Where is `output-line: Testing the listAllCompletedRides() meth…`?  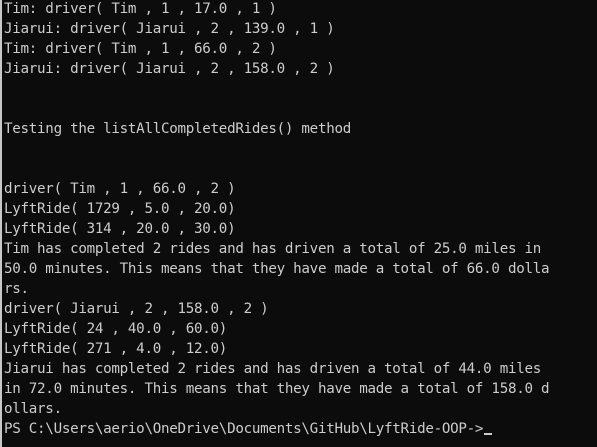 output-line: Testing the listAllCompletedRides() meth… is located at coordinates (177, 129).